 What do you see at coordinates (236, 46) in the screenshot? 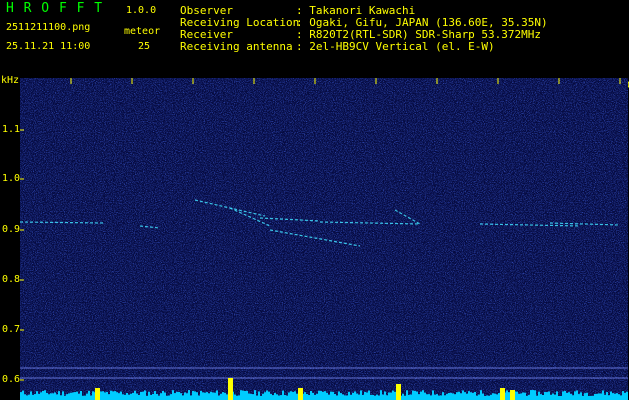
I see `antenna-label: Receiving antenna` at bounding box center [236, 46].